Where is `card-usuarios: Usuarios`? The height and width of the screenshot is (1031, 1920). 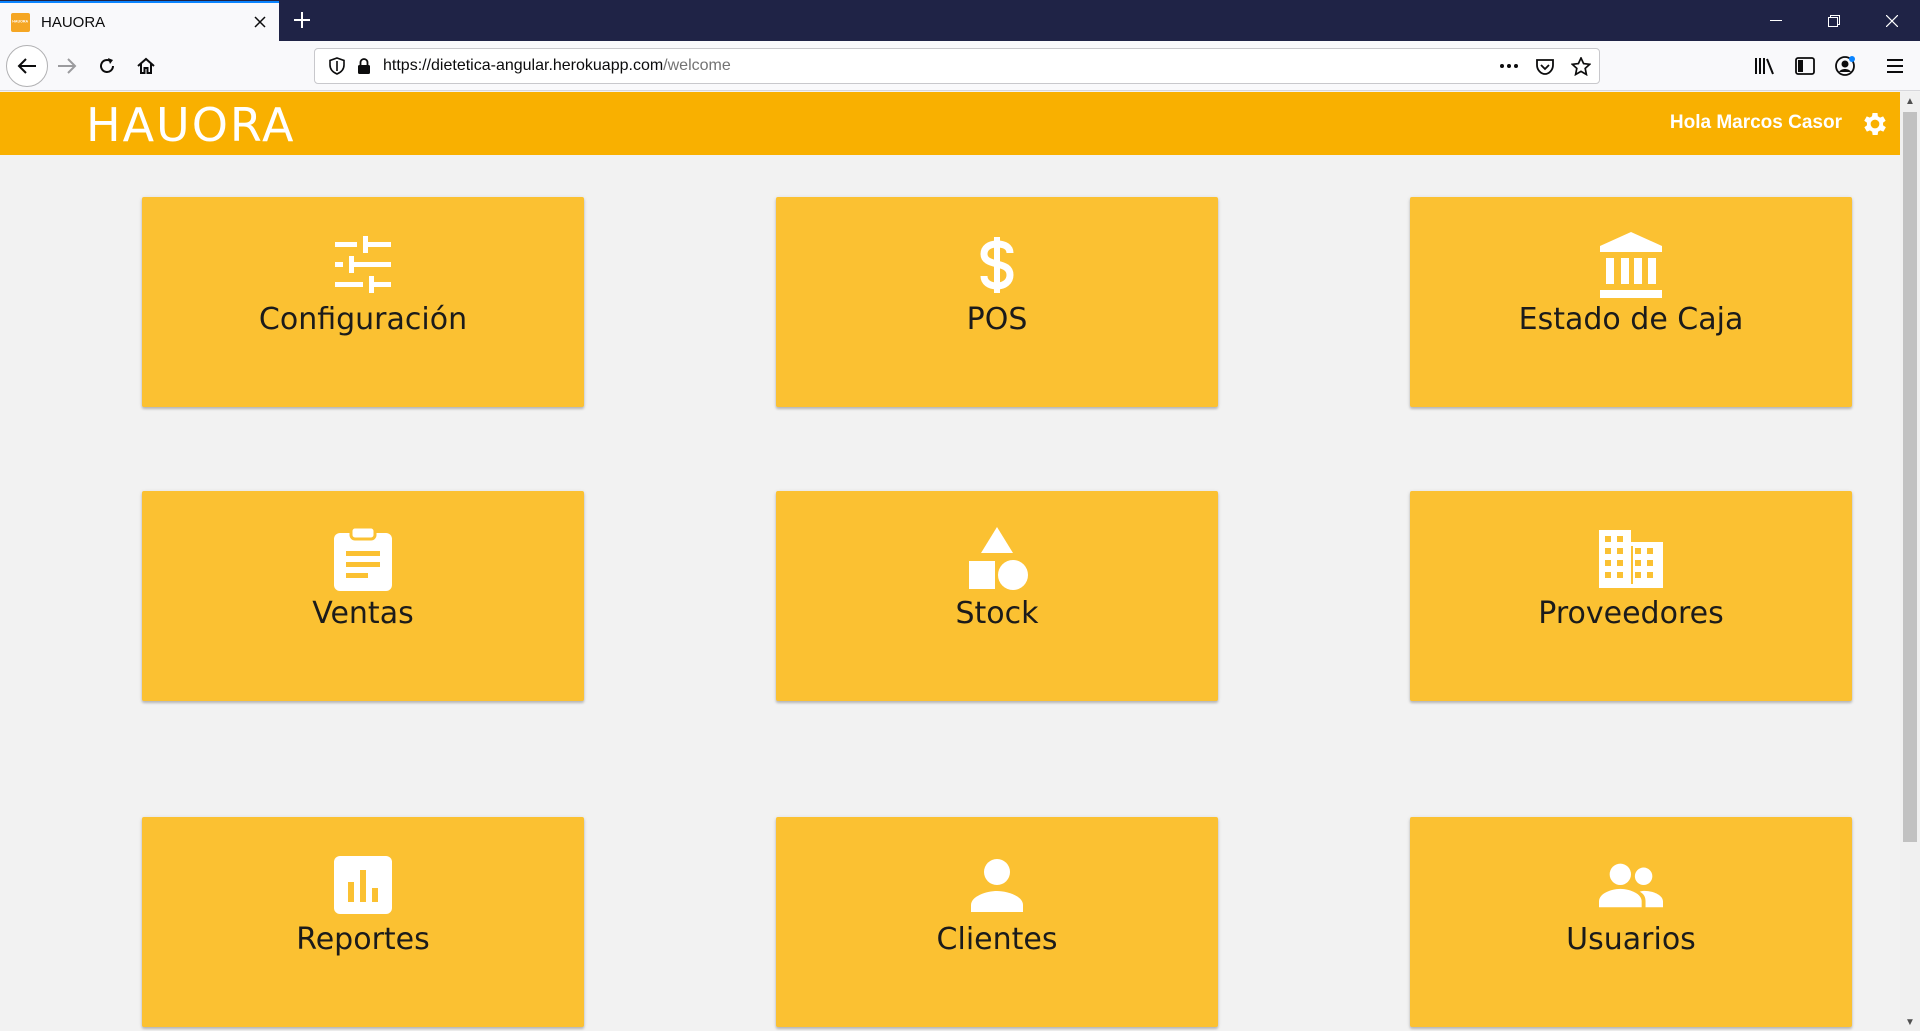 card-usuarios: Usuarios is located at coordinates (1631, 922).